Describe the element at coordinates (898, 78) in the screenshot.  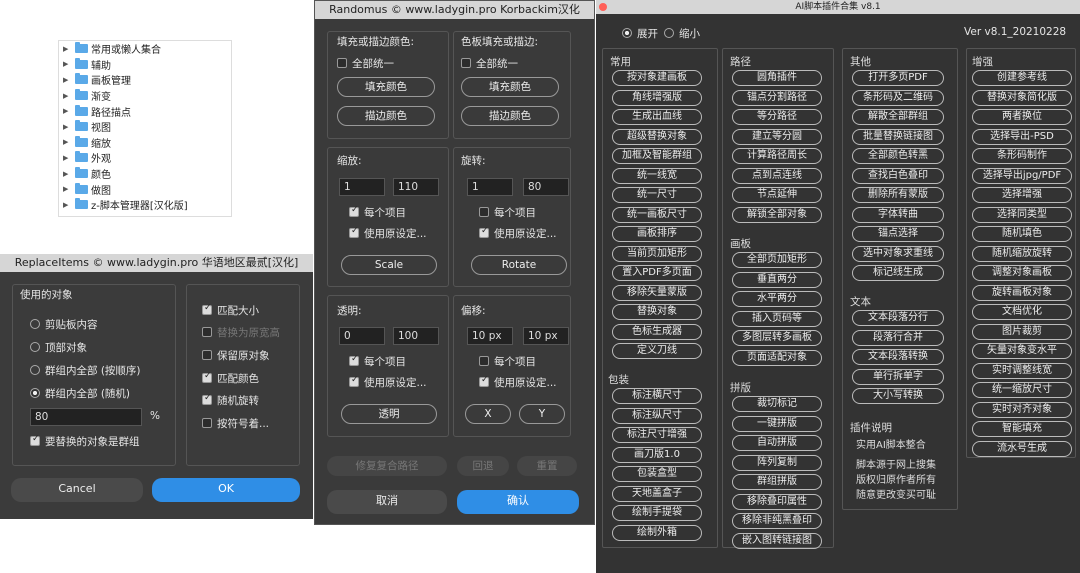
I see `script-button: 打开多页PDF` at that location.